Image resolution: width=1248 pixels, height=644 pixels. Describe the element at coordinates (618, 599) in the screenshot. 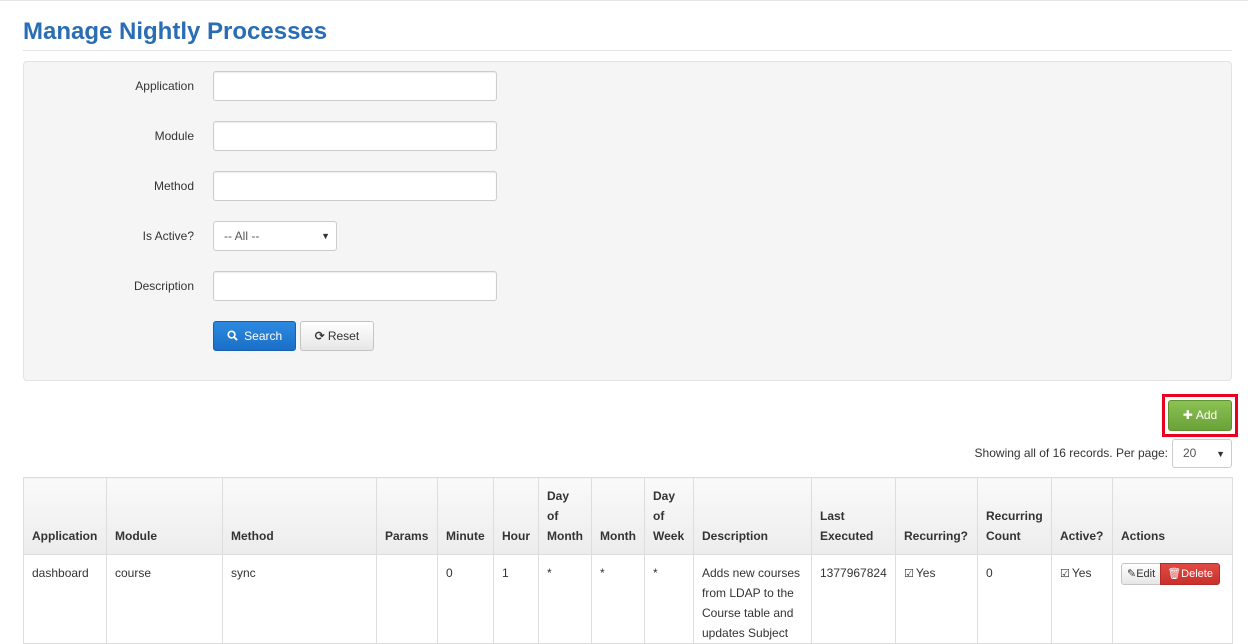

I see `cell-month: *` at that location.